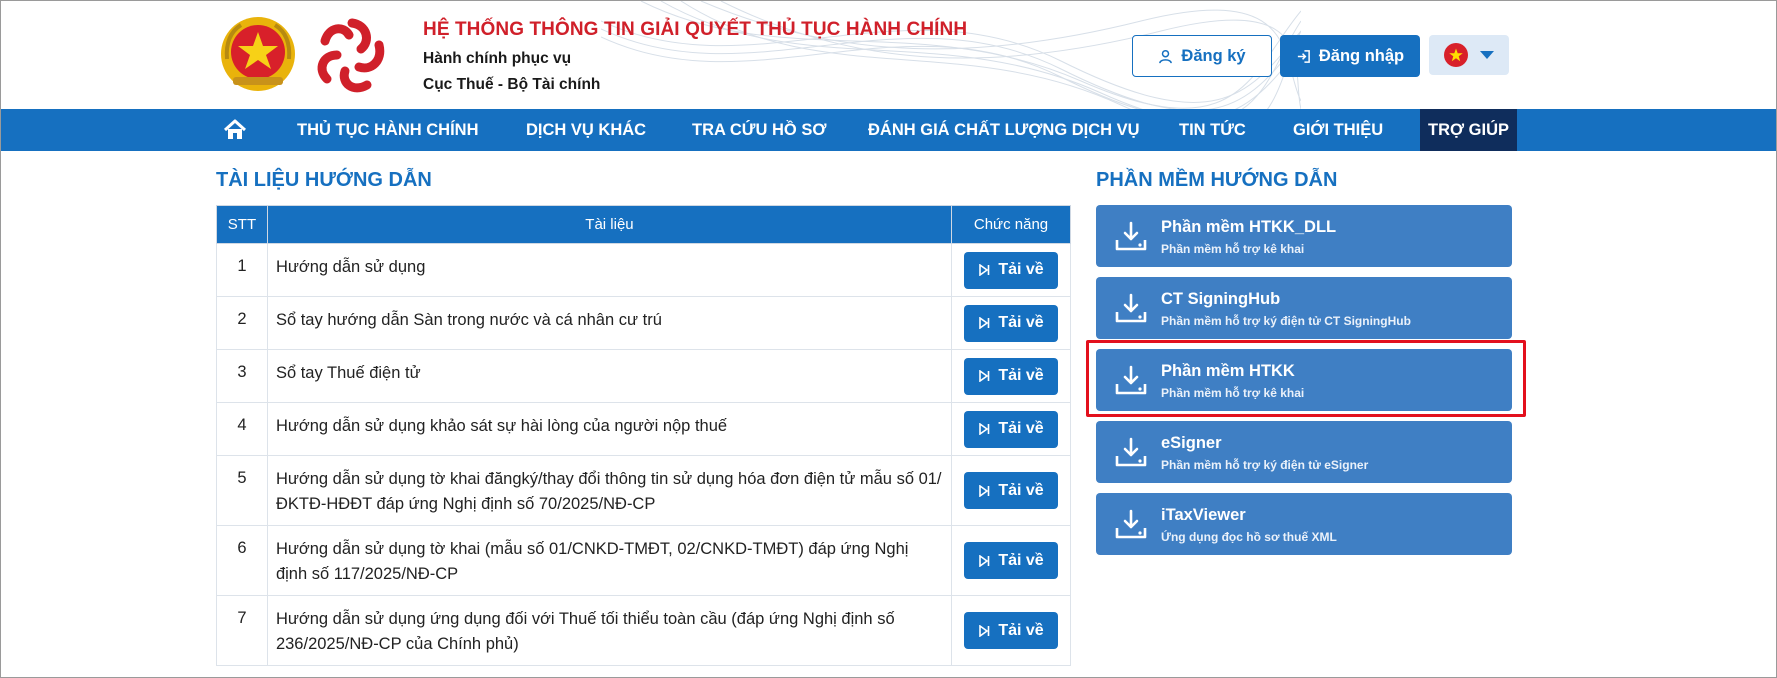  Describe the element at coordinates (1265, 465) in the screenshot. I see `software-desc: Phần mềm hỗ trợ ký điện tử eSigner` at that location.